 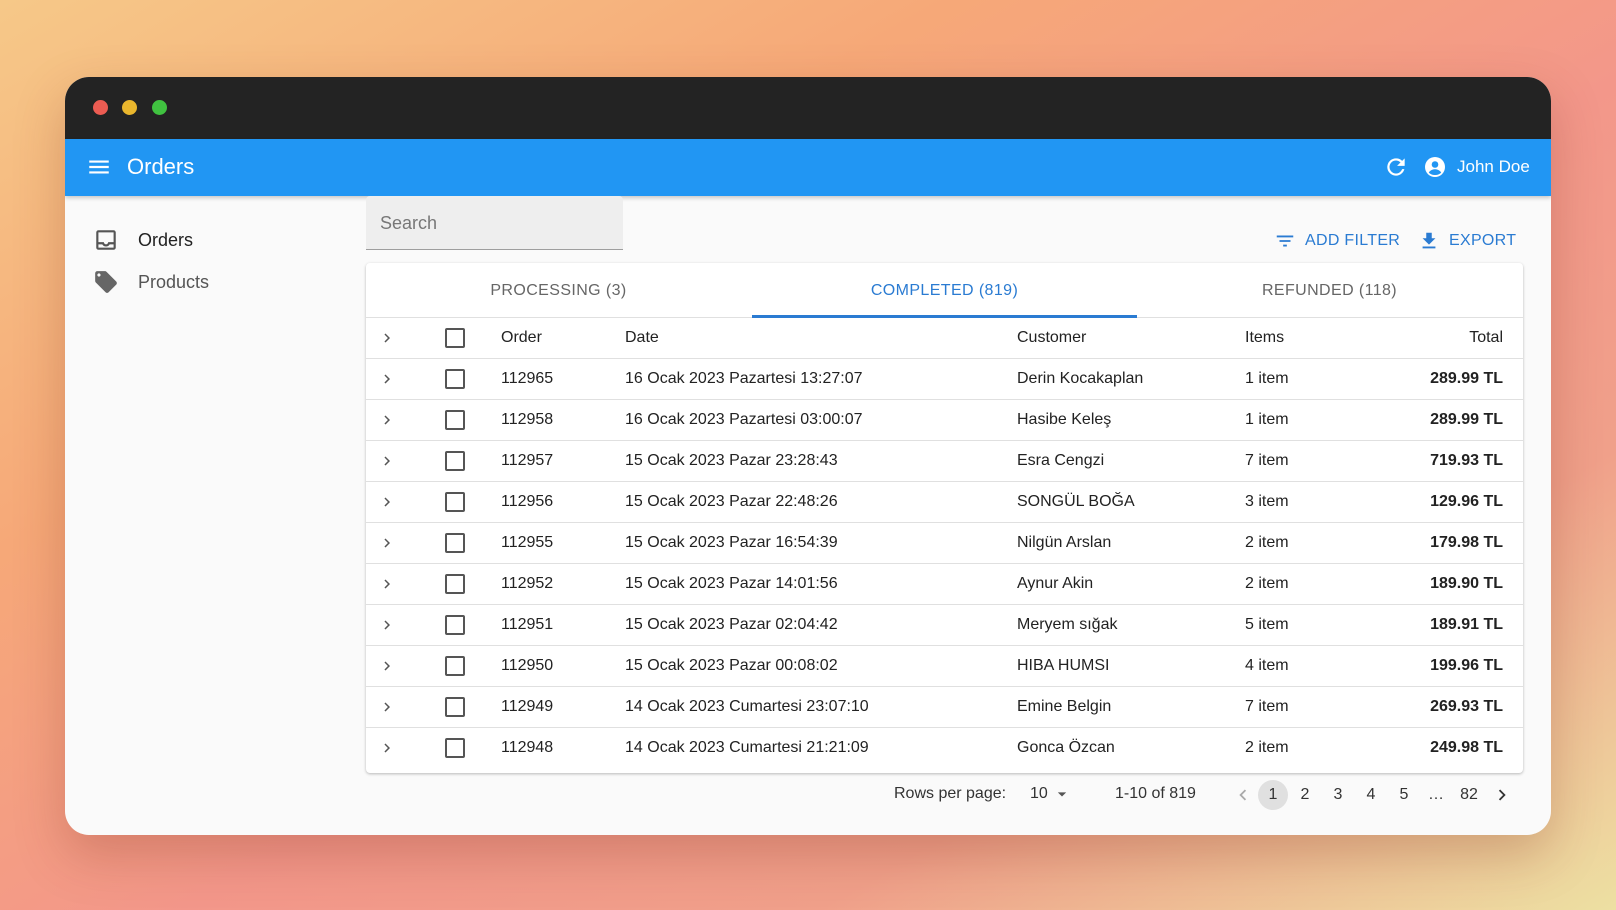 I want to click on column-header-order: Order, so click(x=521, y=338).